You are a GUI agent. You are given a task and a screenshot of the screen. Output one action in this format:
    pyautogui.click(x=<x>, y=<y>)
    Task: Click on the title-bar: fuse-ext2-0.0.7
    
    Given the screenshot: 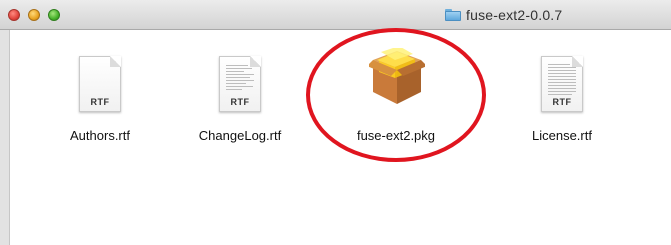 What is the action you would take?
    pyautogui.click(x=335, y=15)
    